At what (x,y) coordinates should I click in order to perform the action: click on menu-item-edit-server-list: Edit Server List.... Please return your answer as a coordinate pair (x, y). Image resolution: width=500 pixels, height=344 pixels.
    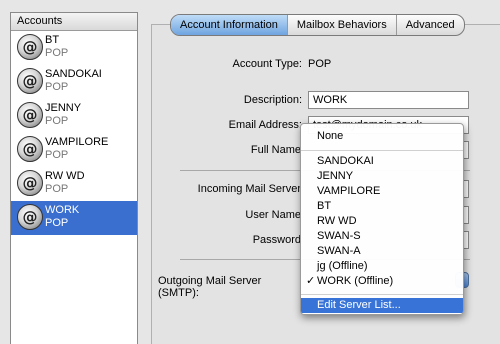
    Looking at the image, I should click on (382, 305).